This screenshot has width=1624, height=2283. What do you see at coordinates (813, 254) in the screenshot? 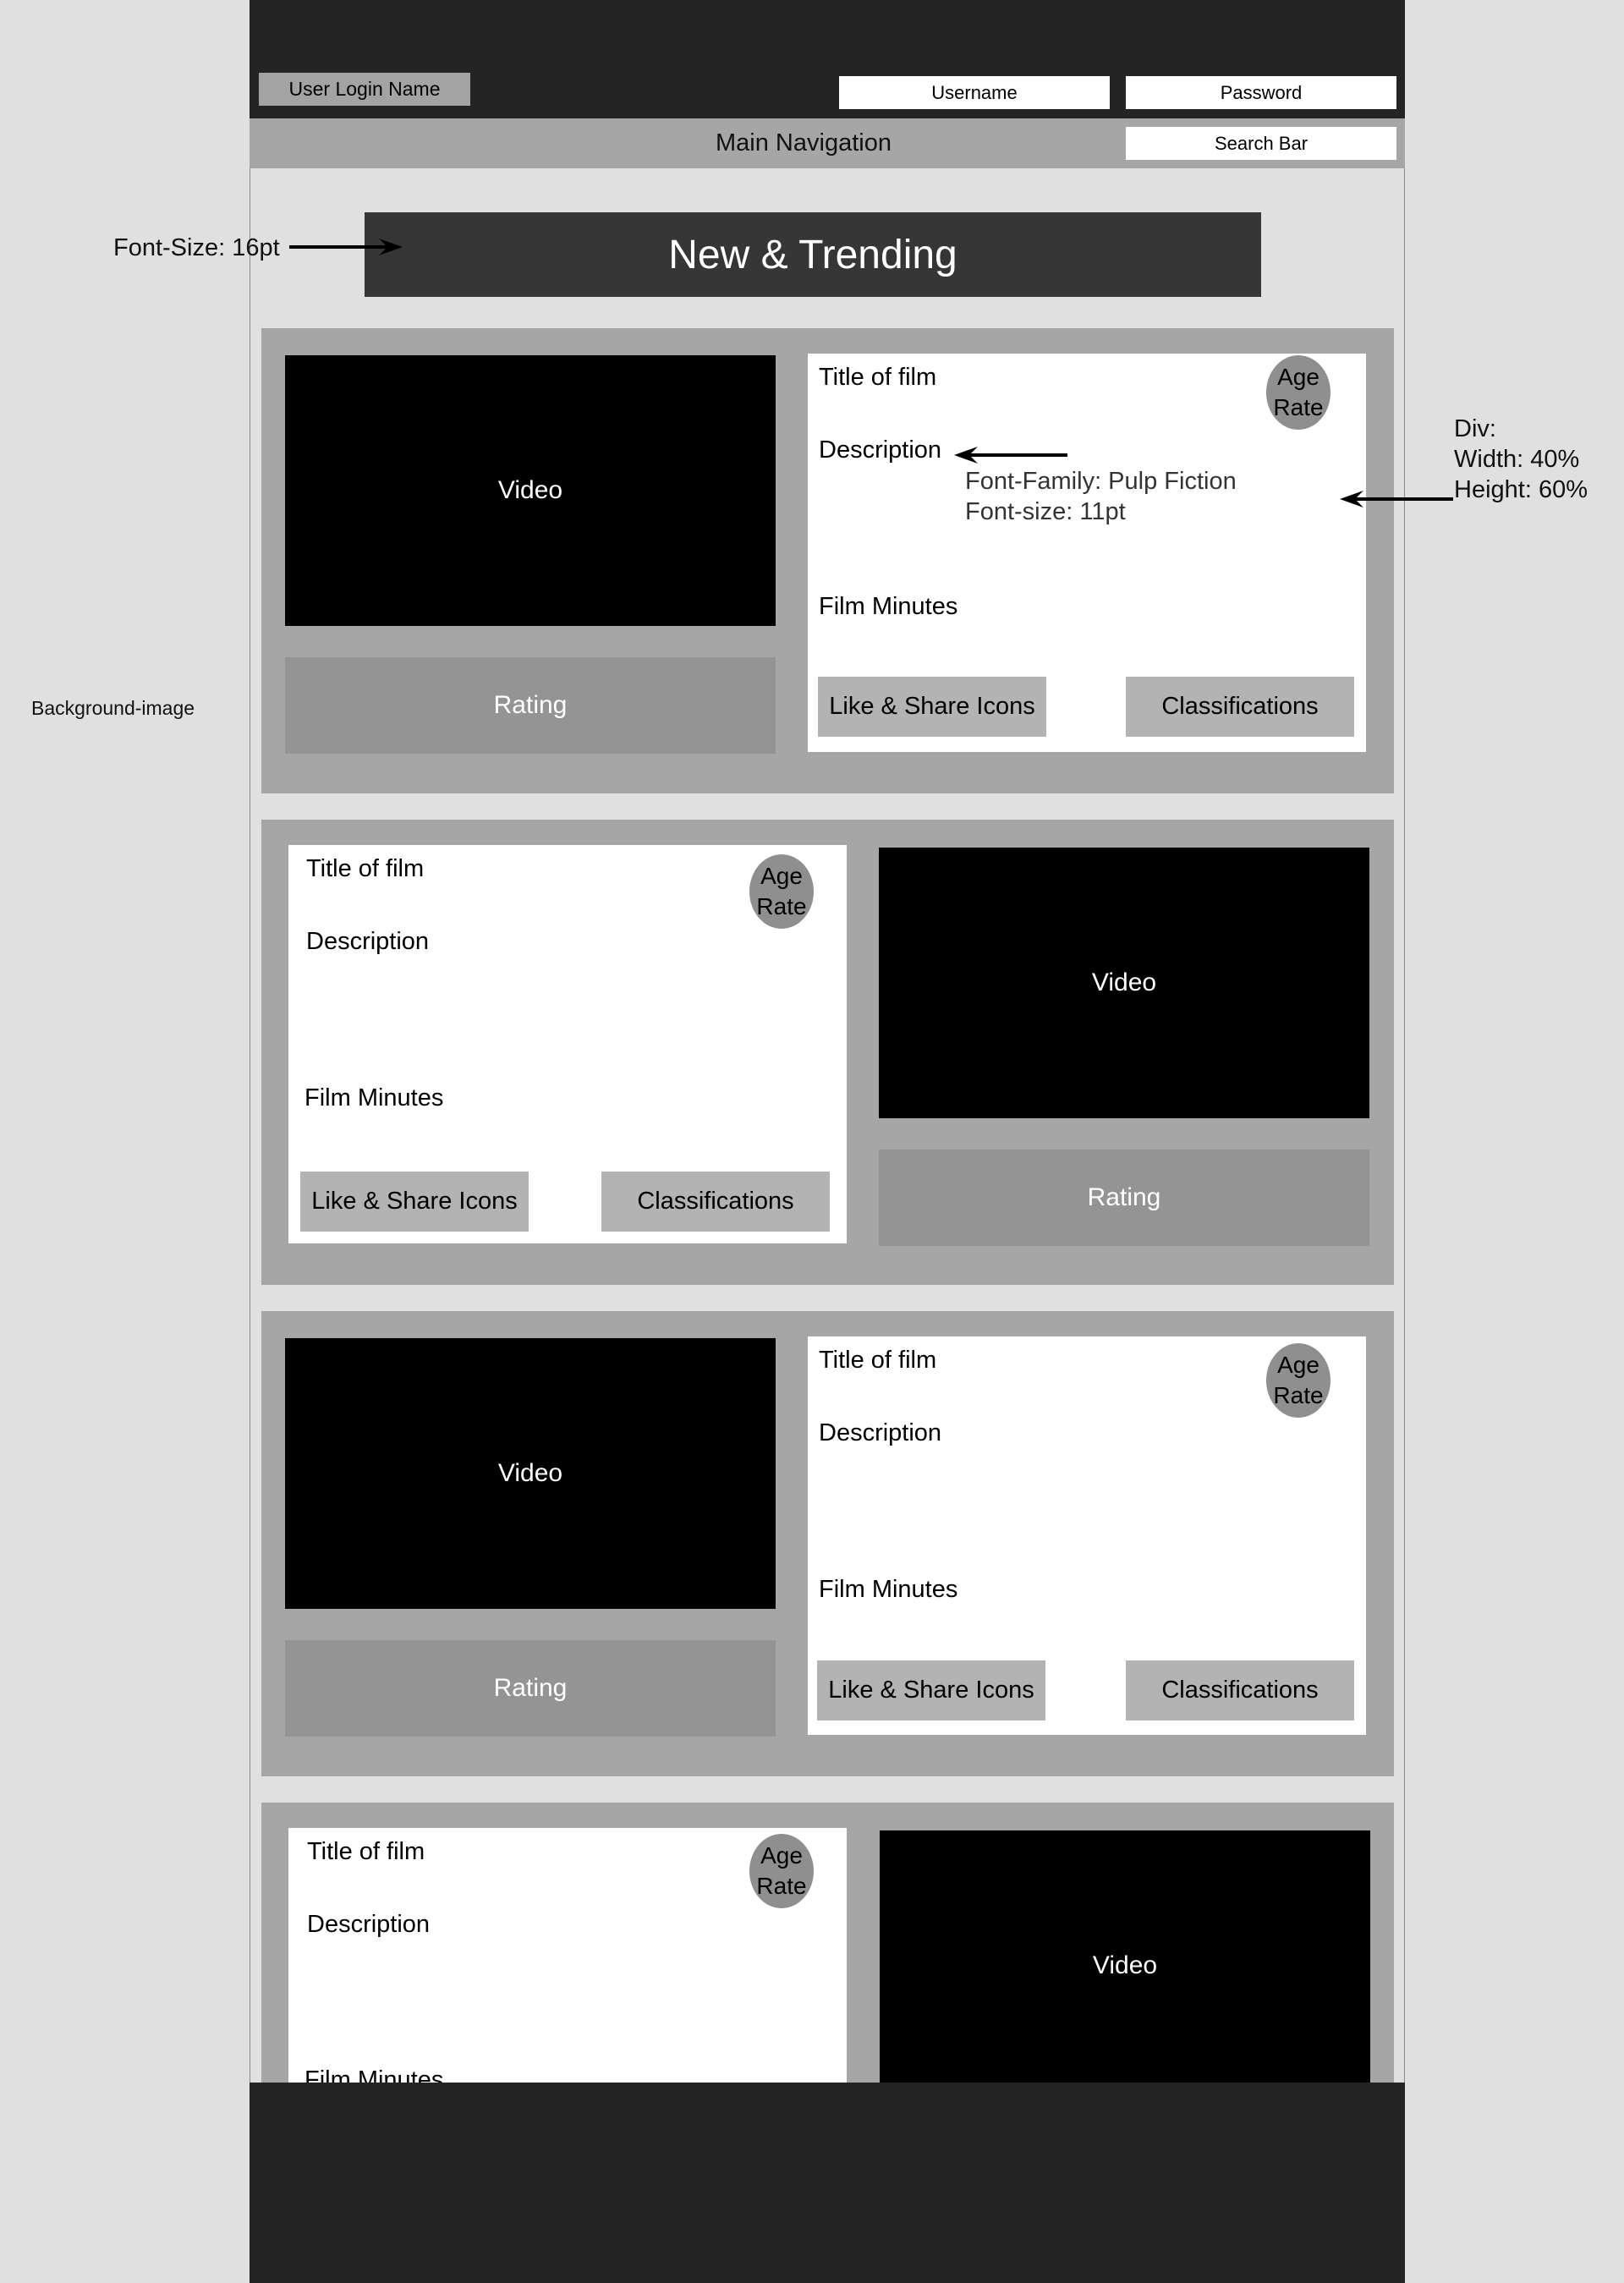
I see `new-trending-banner: New & Trending` at bounding box center [813, 254].